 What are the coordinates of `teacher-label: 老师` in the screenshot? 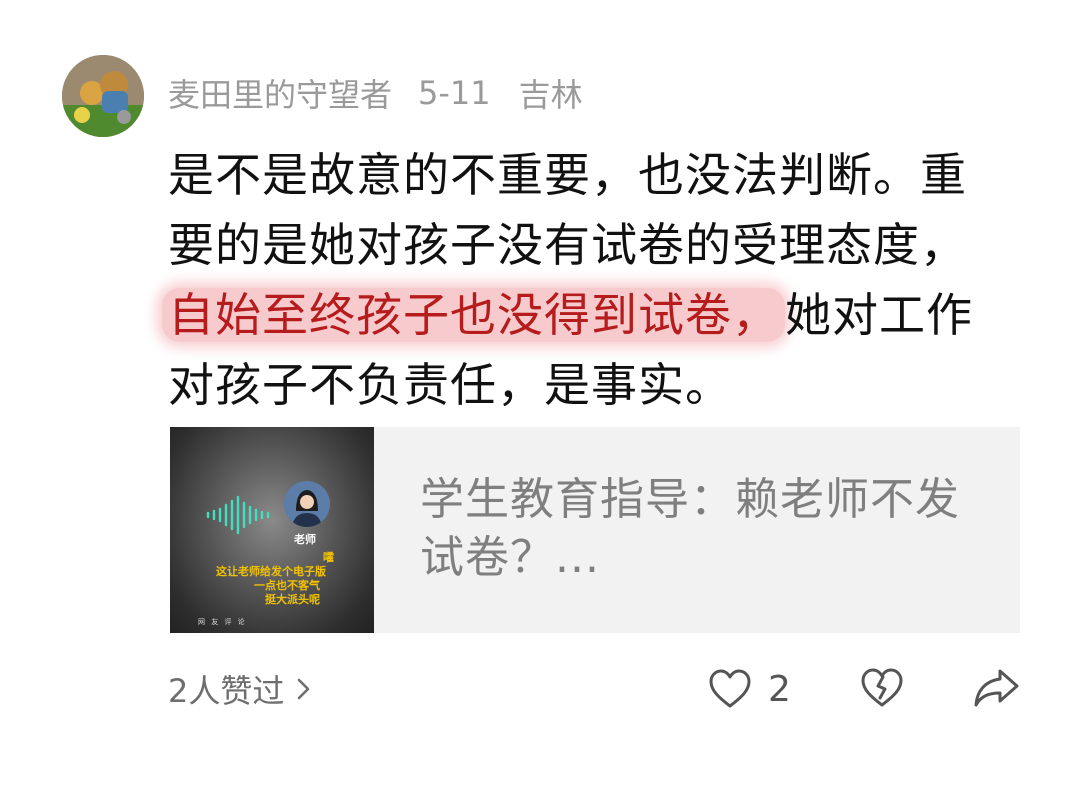 It's located at (305, 539).